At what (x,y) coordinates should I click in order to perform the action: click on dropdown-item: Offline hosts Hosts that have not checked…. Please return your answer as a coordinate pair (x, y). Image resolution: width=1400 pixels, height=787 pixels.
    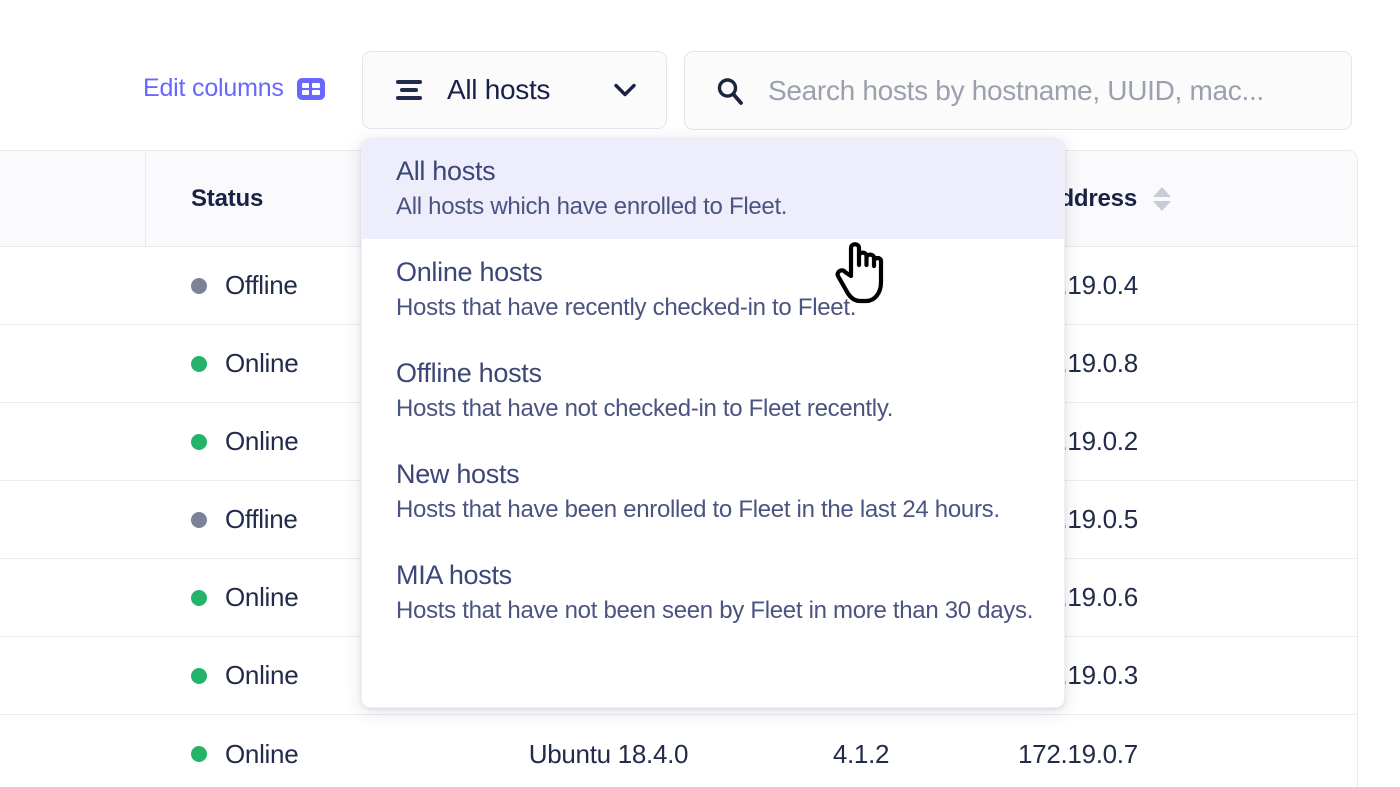
    Looking at the image, I should click on (713, 390).